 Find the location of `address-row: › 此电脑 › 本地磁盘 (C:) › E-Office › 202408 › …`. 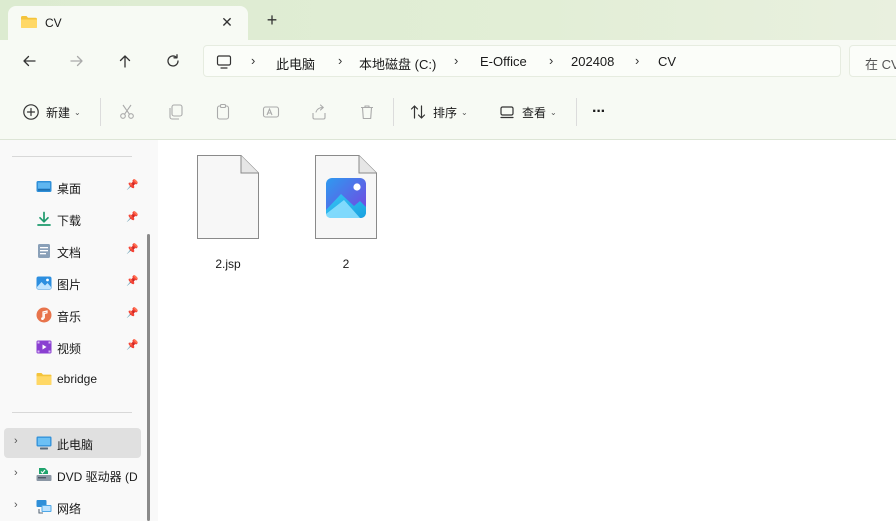

address-row: › 此电脑 › 本地磁盘 (C:) › E-Office › 202408 › … is located at coordinates (448, 62).